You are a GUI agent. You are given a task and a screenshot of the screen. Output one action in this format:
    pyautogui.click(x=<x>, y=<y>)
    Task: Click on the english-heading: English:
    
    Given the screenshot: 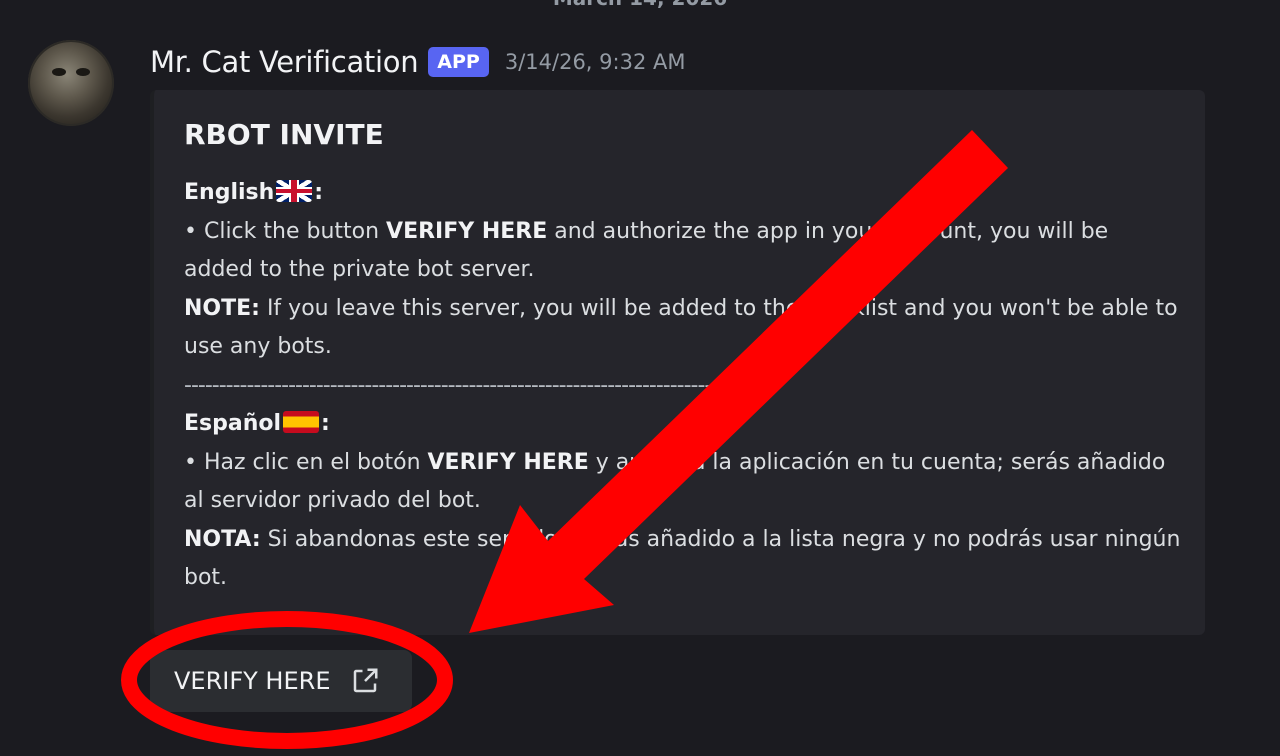 What is the action you would take?
    pyautogui.click(x=254, y=192)
    